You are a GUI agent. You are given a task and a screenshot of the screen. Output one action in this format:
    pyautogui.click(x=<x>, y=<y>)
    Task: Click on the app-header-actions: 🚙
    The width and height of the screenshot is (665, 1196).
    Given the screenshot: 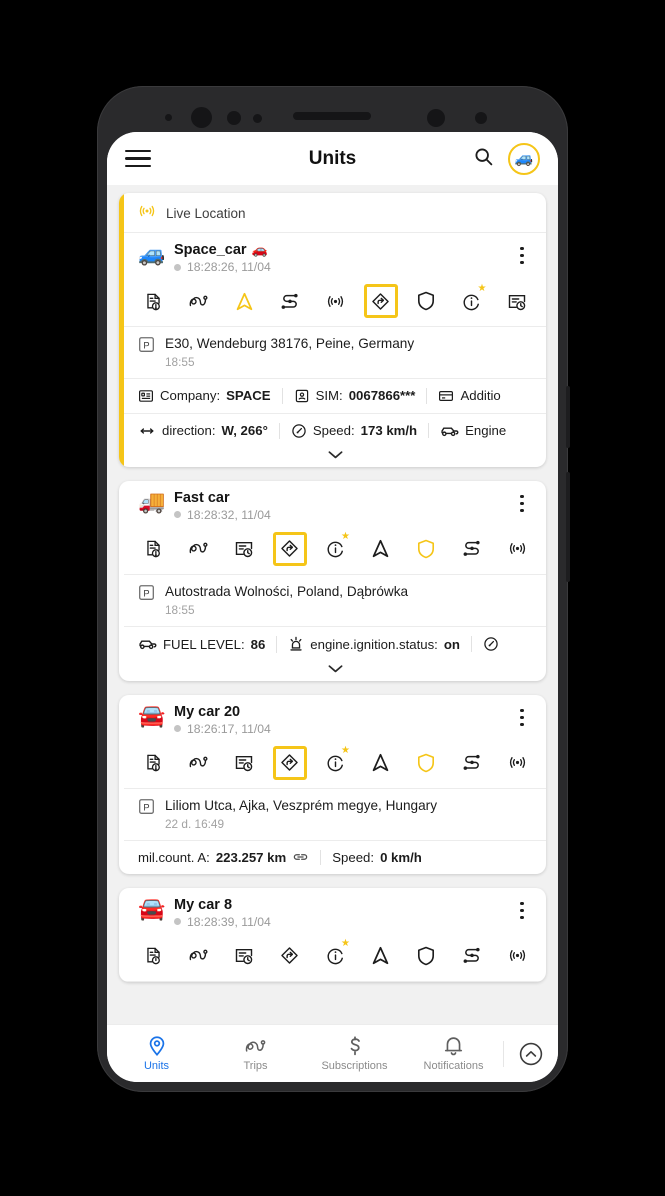 What is the action you would take?
    pyautogui.click(x=506, y=158)
    